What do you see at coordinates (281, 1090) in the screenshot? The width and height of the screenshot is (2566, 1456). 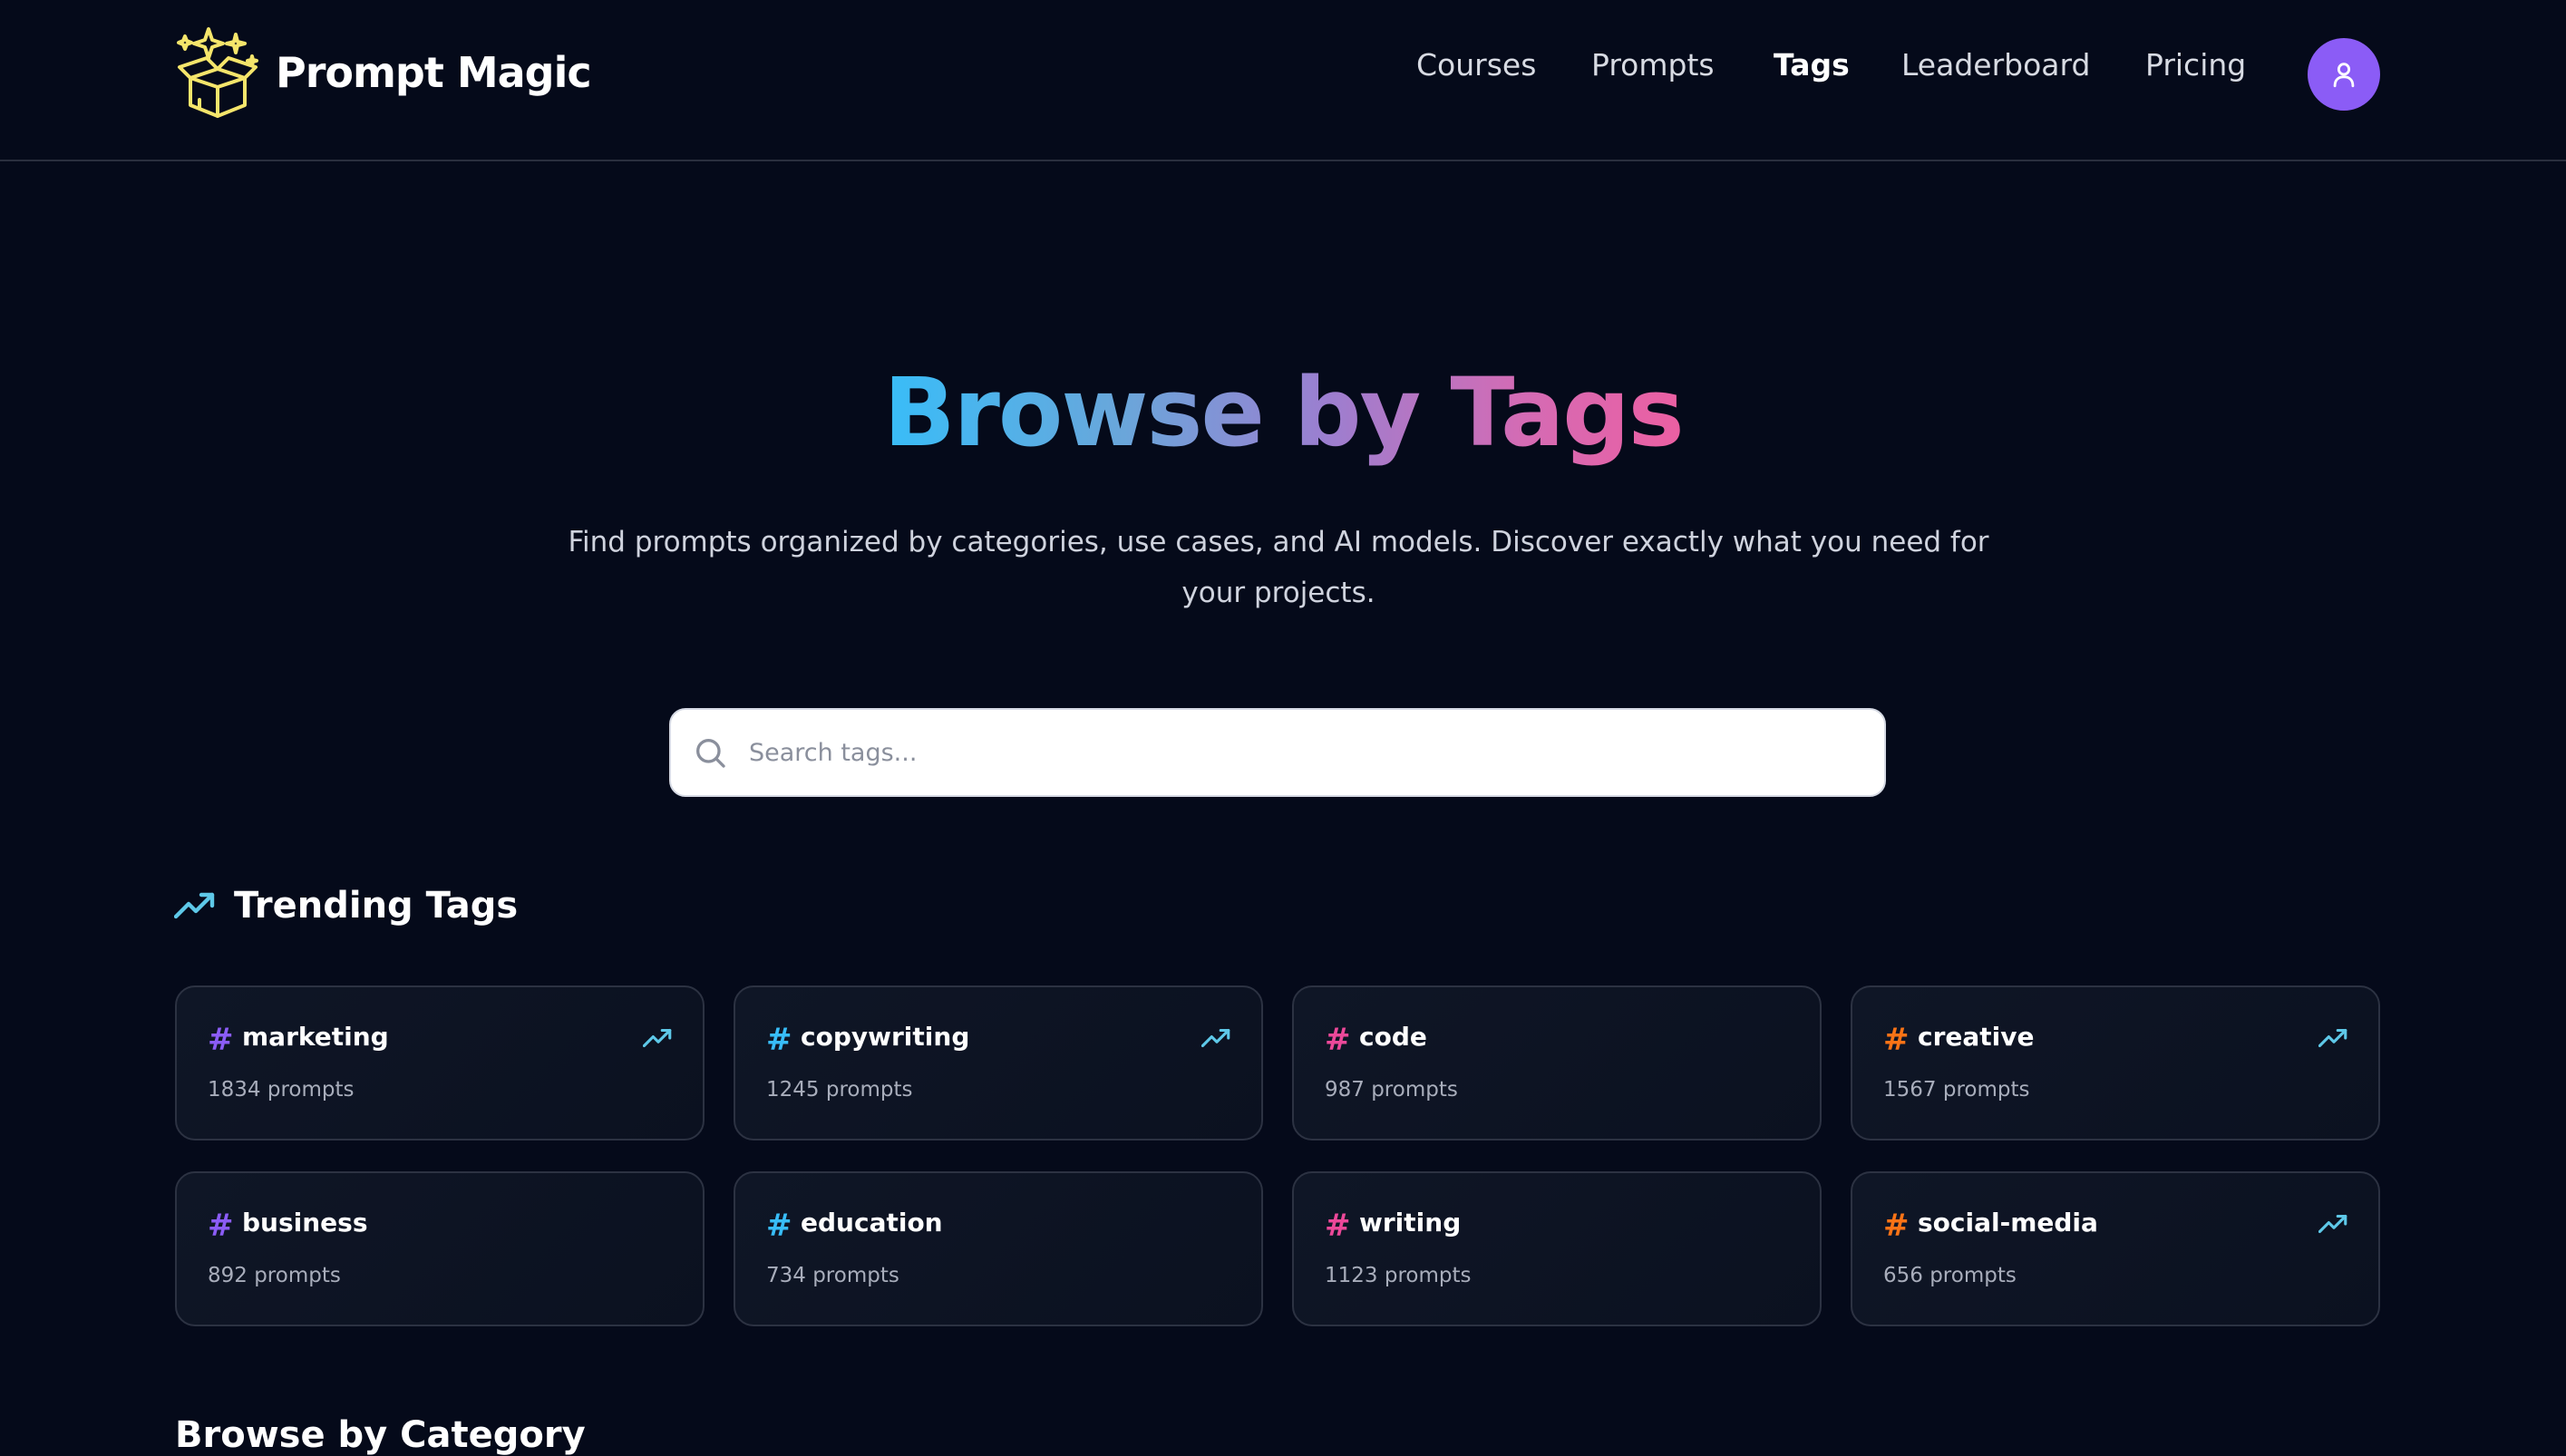 I see `tag-prompt-count: 1834 prompts` at bounding box center [281, 1090].